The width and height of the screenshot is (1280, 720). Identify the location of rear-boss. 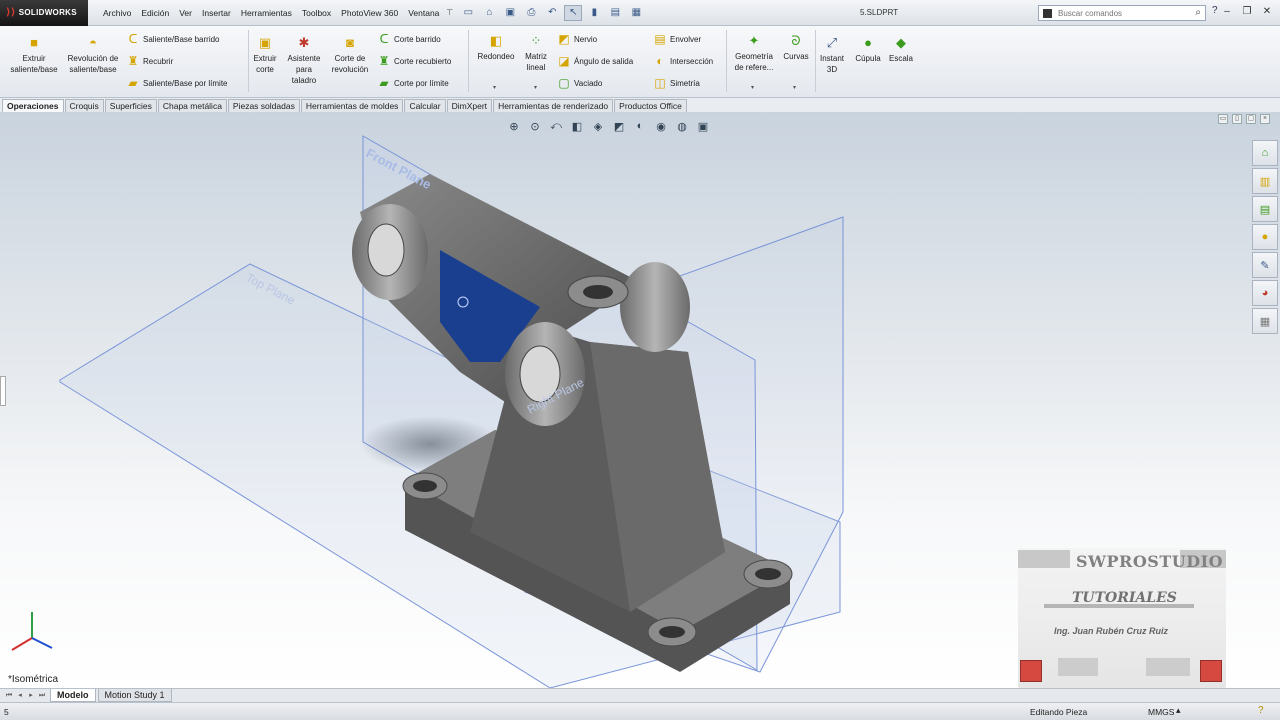
(655, 307).